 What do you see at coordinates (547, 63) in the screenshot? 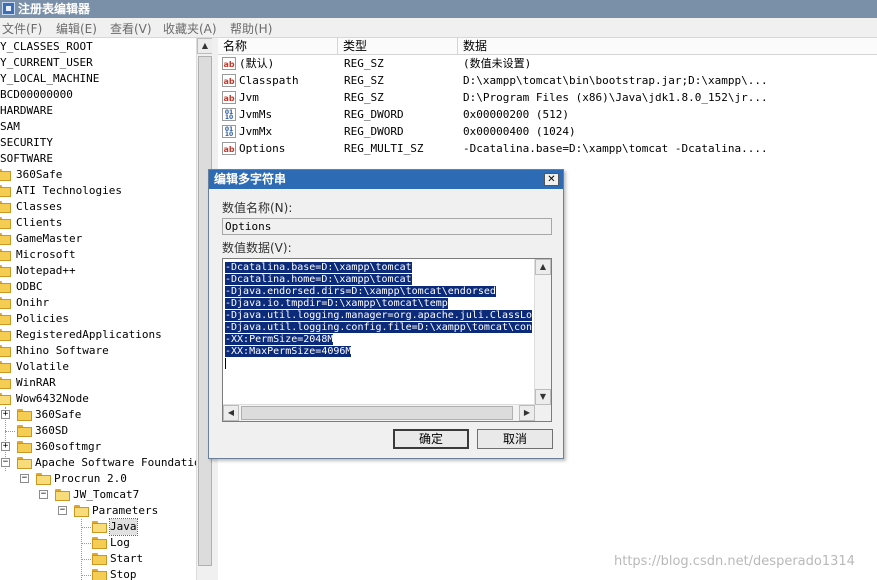
I see `value-row-default: ab (默认) REG_SZ (数值未设置)` at bounding box center [547, 63].